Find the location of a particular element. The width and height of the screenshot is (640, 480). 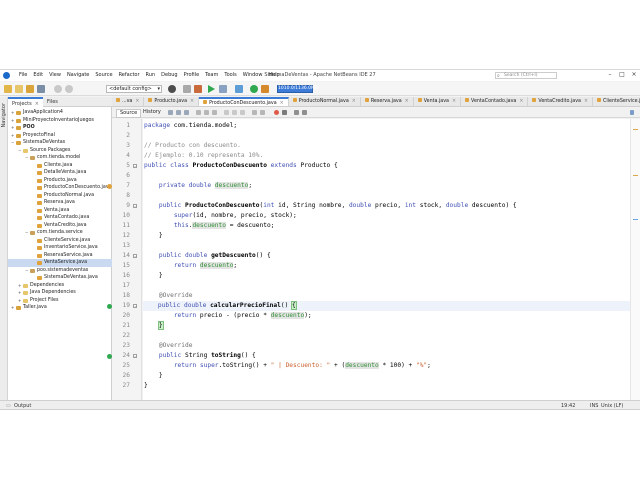

open-project-icon is located at coordinates (30, 89).